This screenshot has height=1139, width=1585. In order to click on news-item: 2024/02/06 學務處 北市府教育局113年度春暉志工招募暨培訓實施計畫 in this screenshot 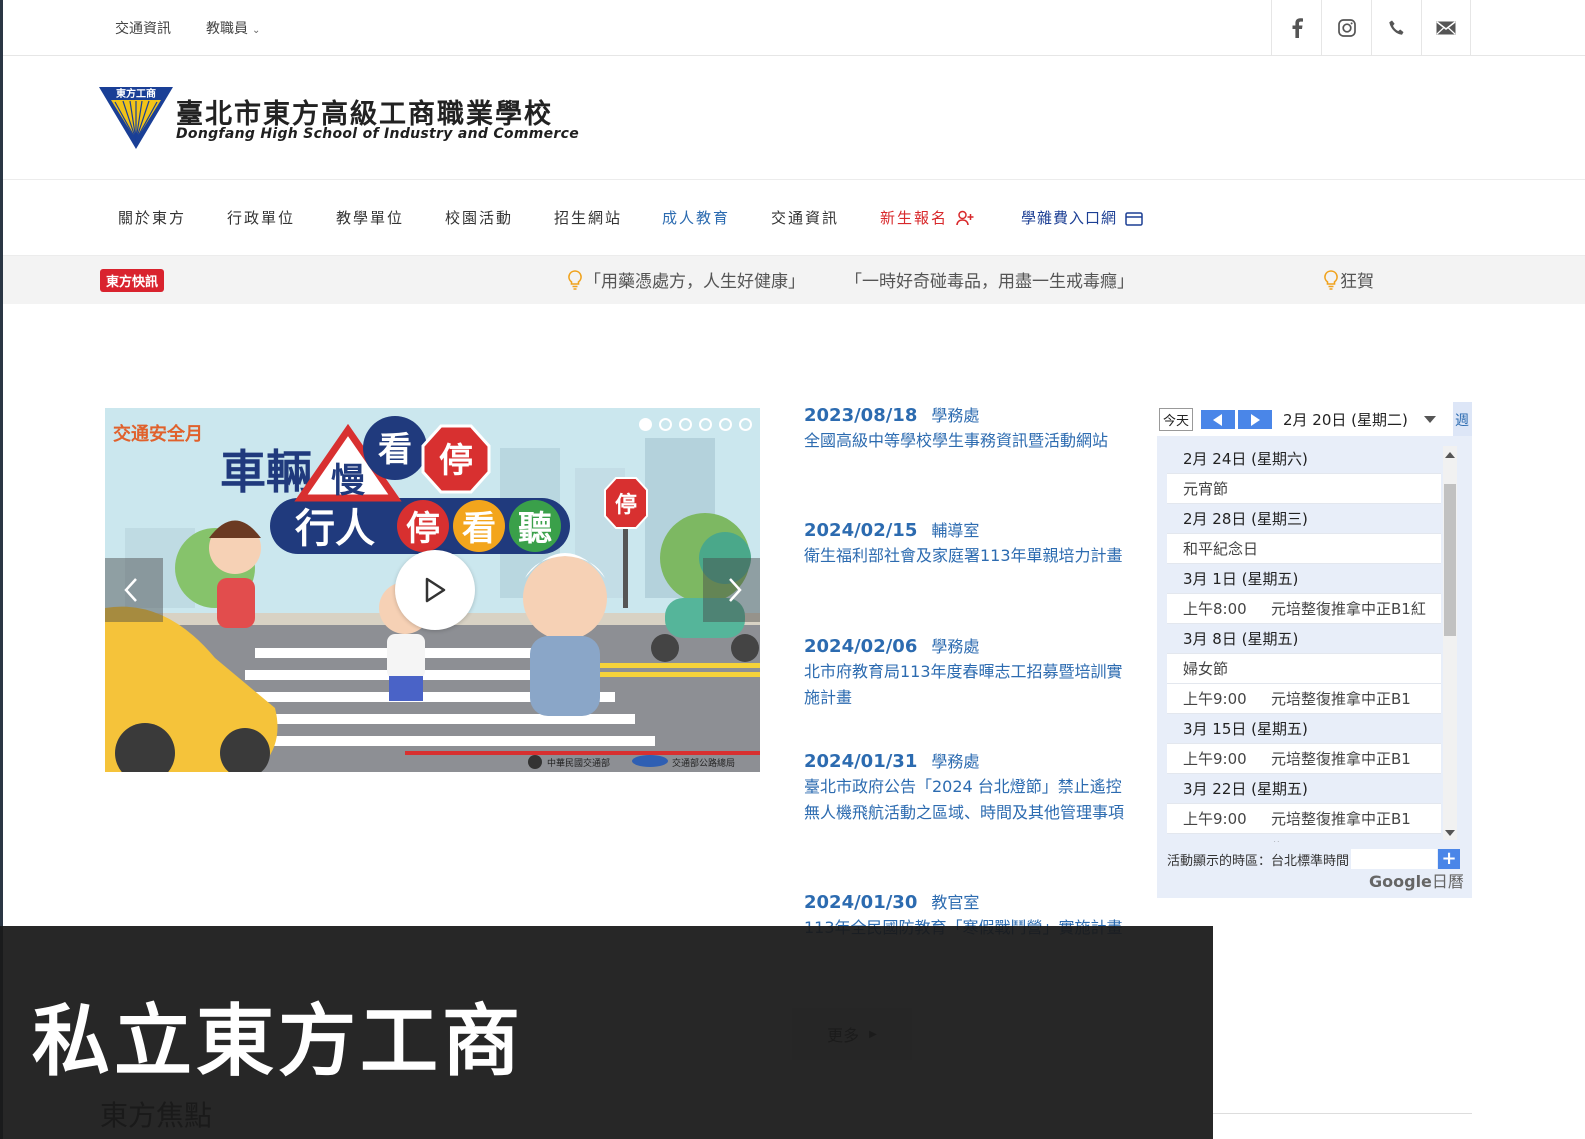, I will do `click(964, 672)`.